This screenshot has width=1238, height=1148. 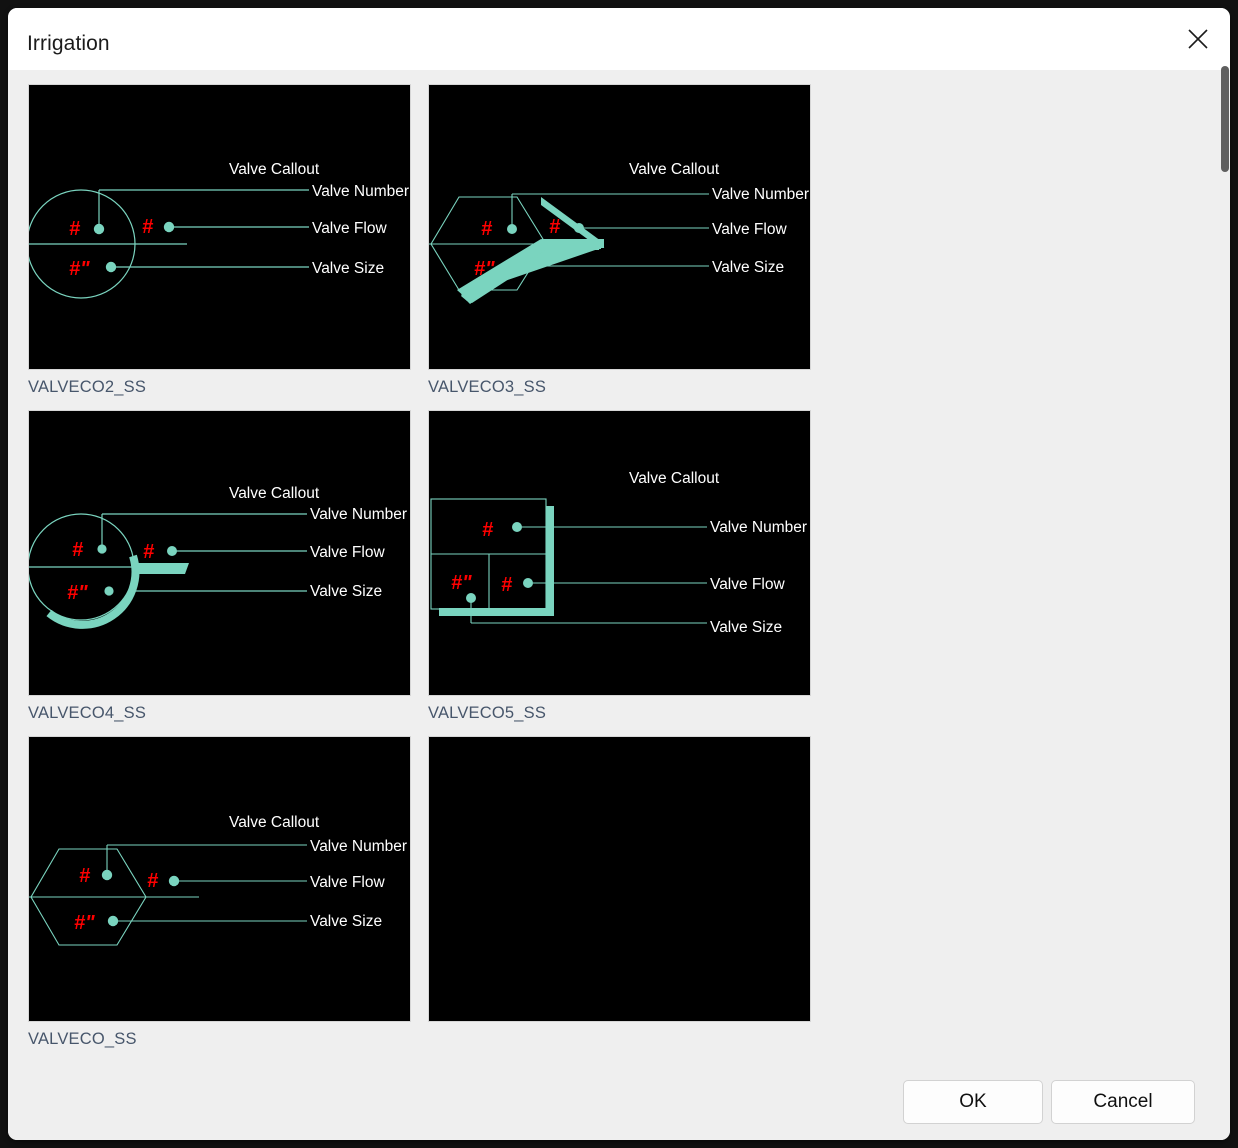 I want to click on vertical-scrollbar-thumb, so click(x=1225, y=119).